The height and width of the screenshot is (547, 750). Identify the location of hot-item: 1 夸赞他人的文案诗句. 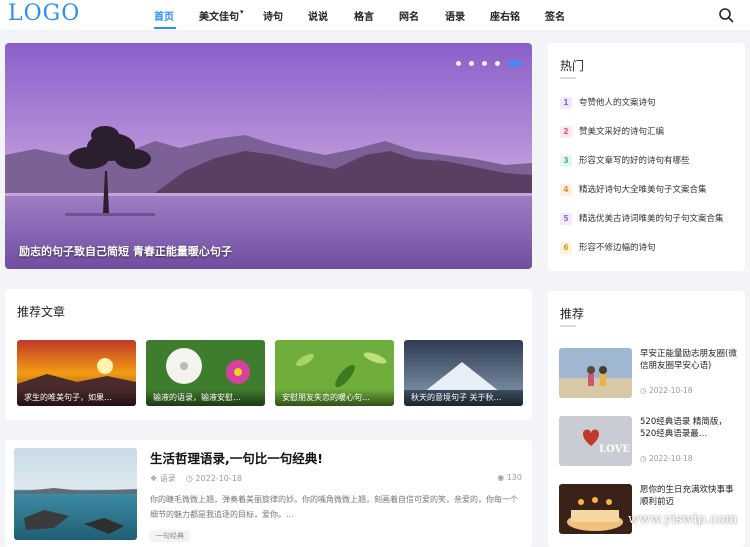
(650, 110).